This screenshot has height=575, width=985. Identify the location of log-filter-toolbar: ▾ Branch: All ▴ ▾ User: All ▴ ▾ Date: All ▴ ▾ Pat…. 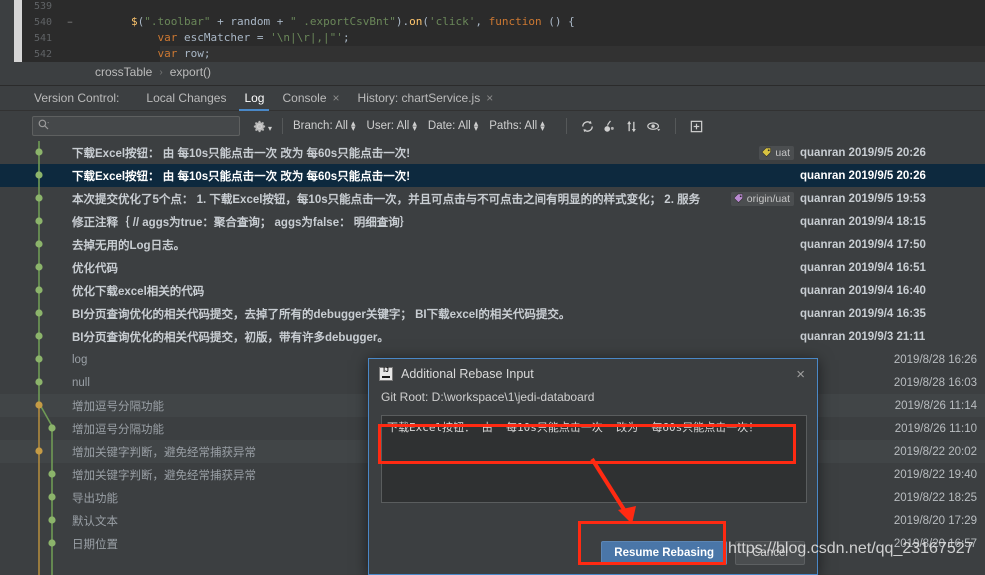
(492, 126).